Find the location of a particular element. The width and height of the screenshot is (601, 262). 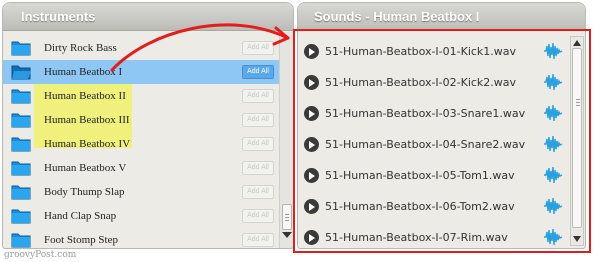

instrument-name: Human Beatbox I is located at coordinates (83, 72).